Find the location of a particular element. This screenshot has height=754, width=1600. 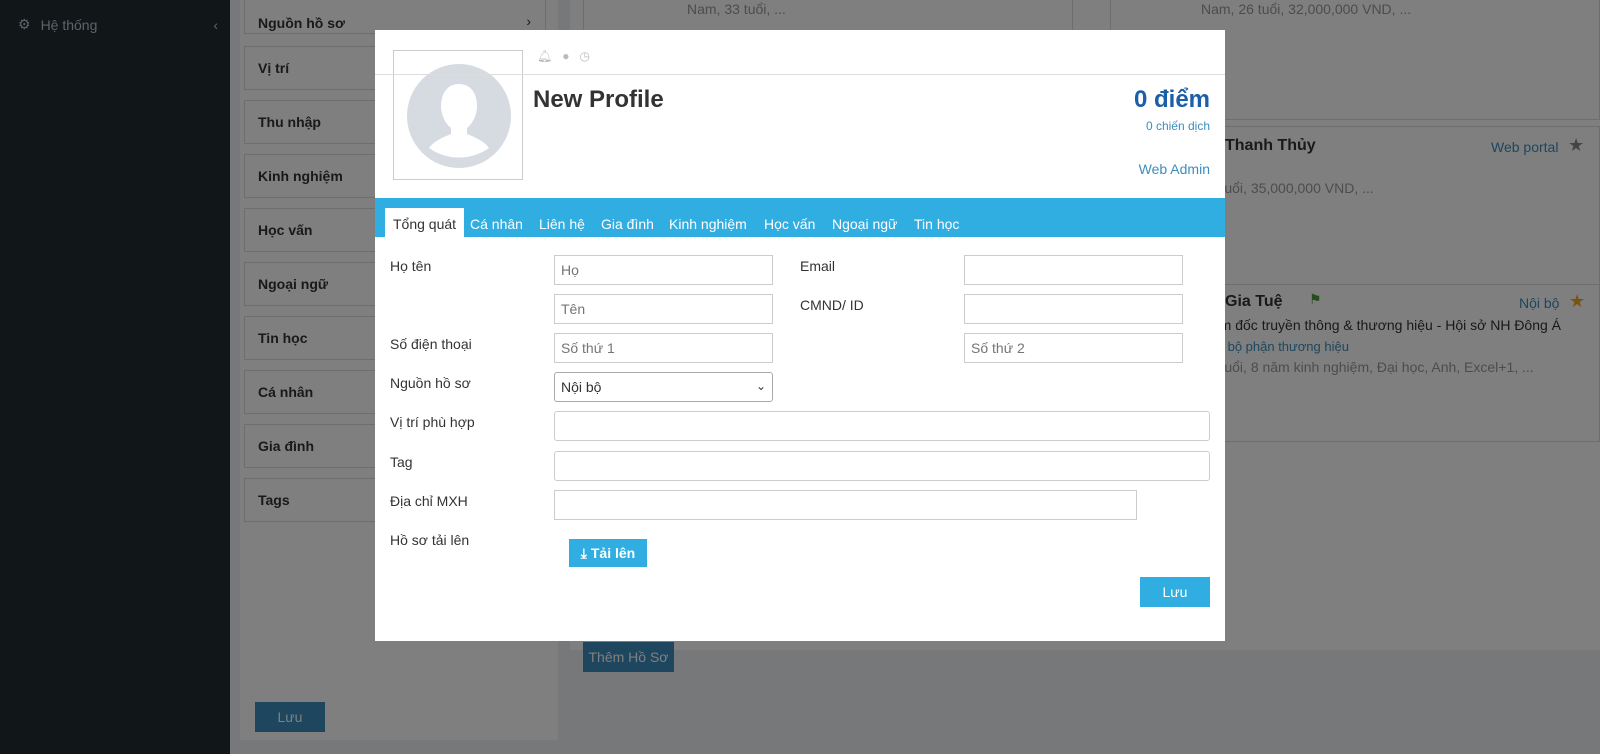

tab-it-skills: Tin học is located at coordinates (936, 222).